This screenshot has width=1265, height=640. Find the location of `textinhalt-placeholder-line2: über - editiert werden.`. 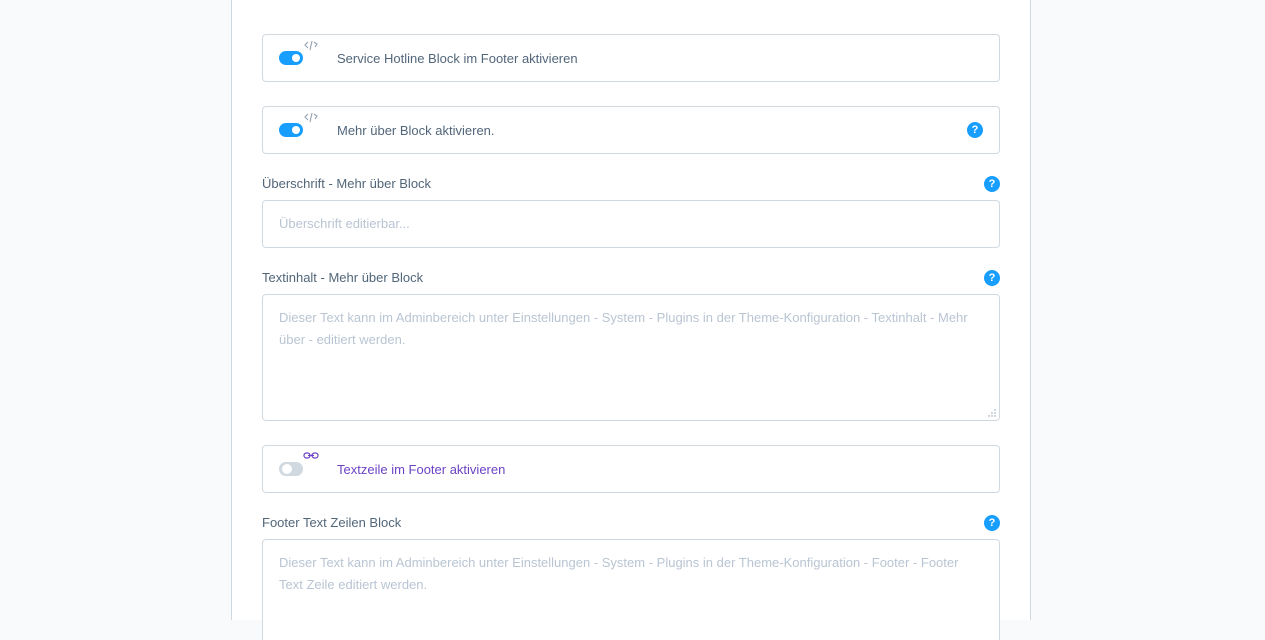

textinhalt-placeholder-line2: über - editiert werden. is located at coordinates (342, 339).